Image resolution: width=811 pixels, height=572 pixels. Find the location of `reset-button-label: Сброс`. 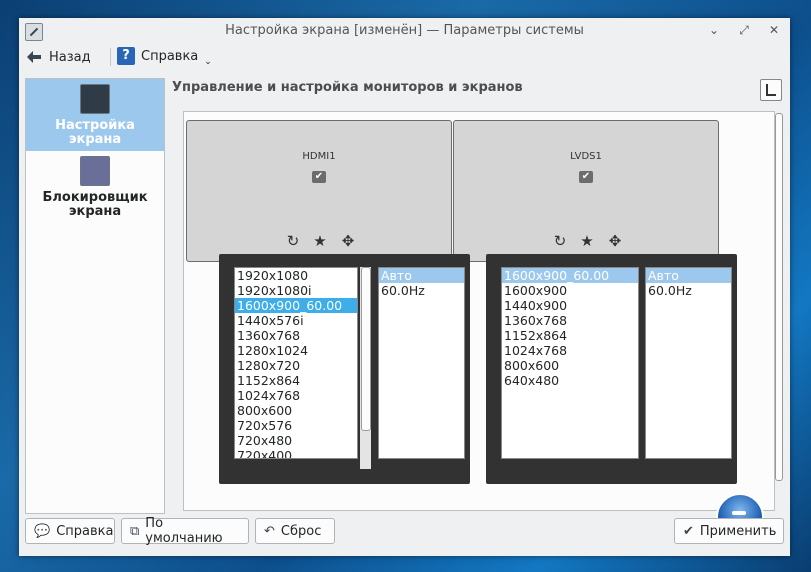

reset-button-label: Сброс is located at coordinates (301, 531).